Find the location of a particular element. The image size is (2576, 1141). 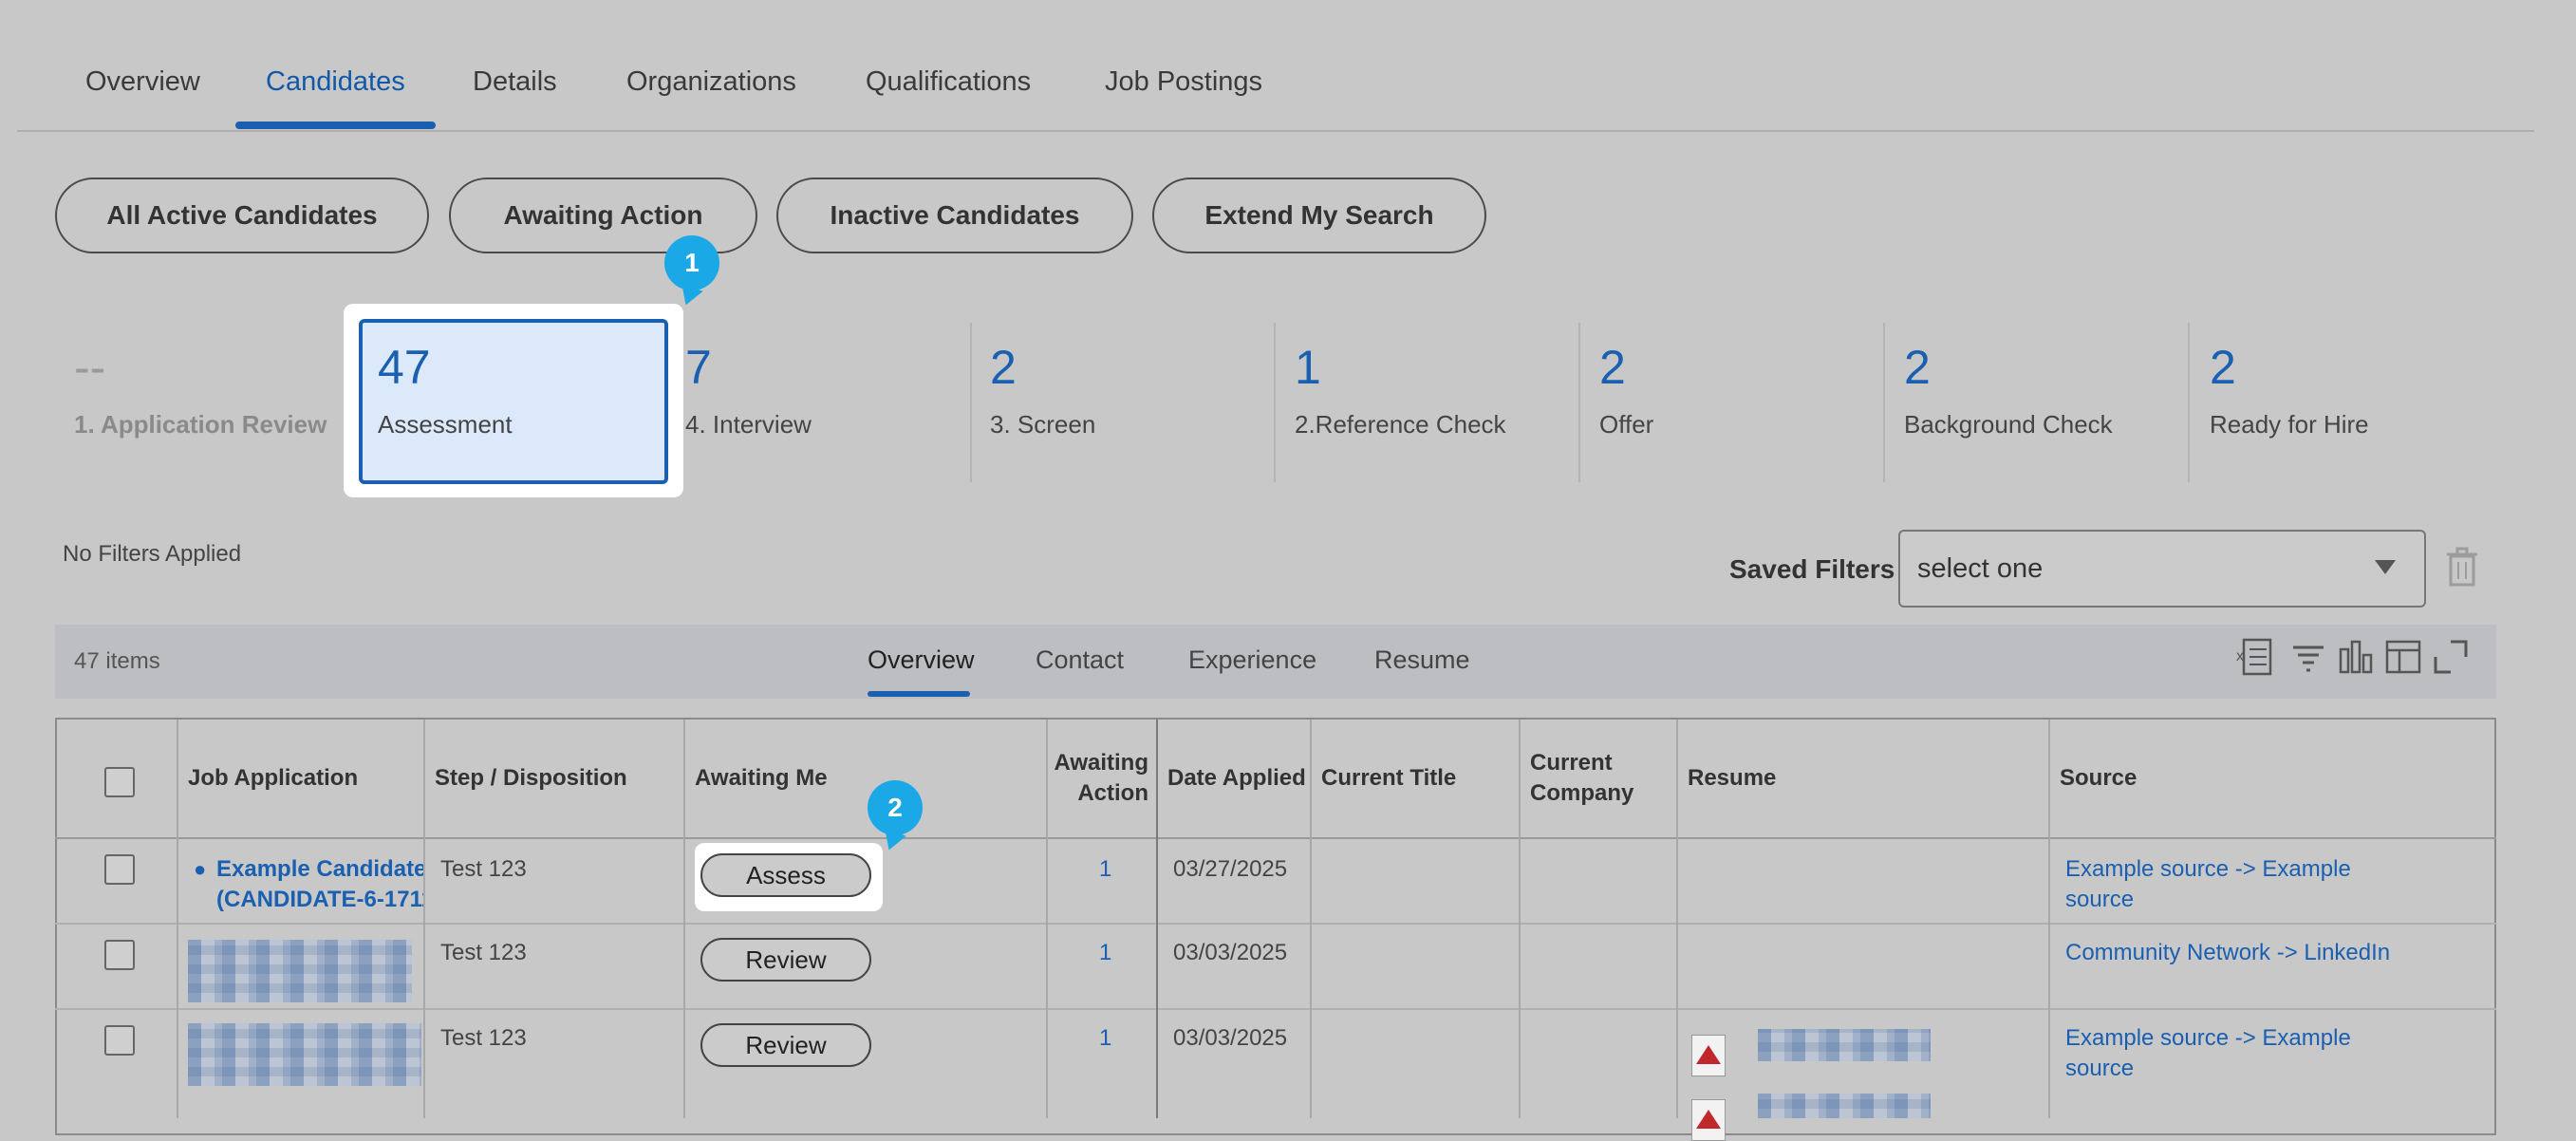

stage-reference-check: 1 2.Reference Check is located at coordinates (1436, 403).